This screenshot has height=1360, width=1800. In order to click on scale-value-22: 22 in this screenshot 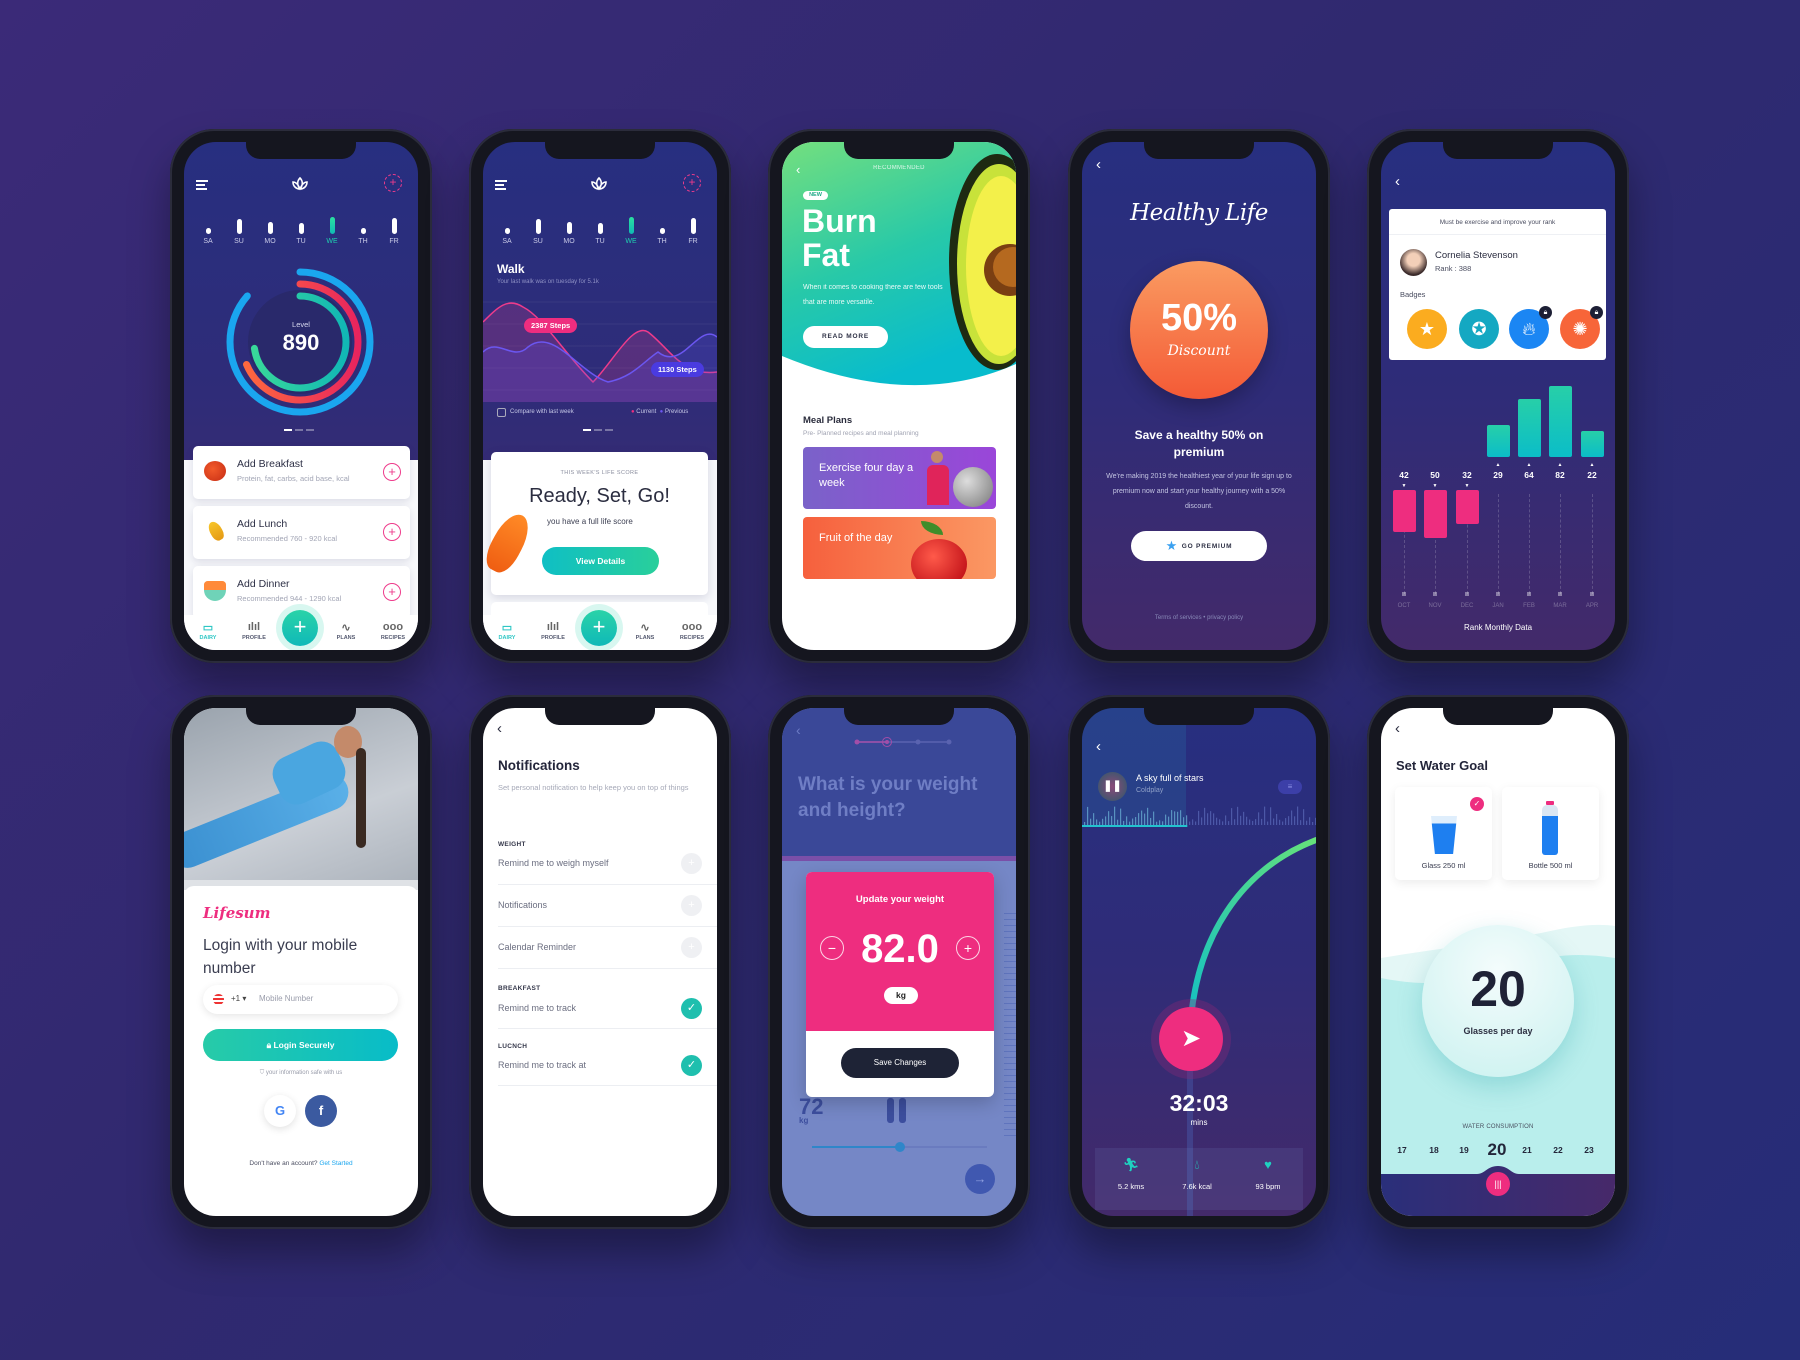, I will do `click(1558, 1150)`.